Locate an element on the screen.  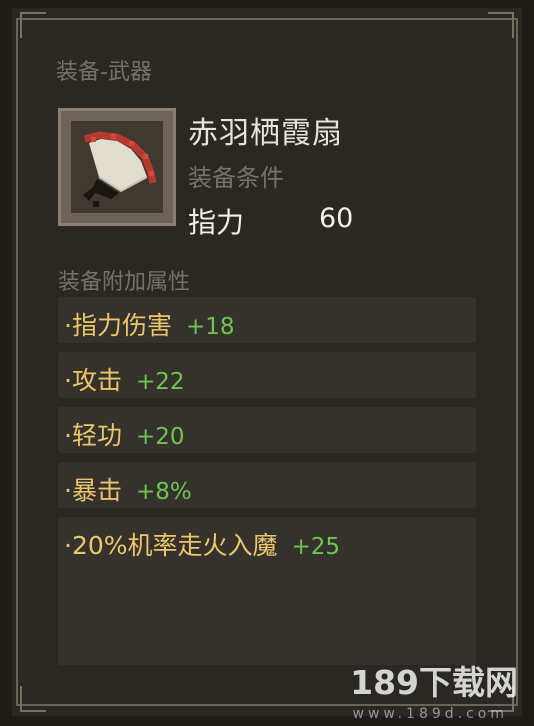
requirement-title: 装备条件 is located at coordinates (236, 178).